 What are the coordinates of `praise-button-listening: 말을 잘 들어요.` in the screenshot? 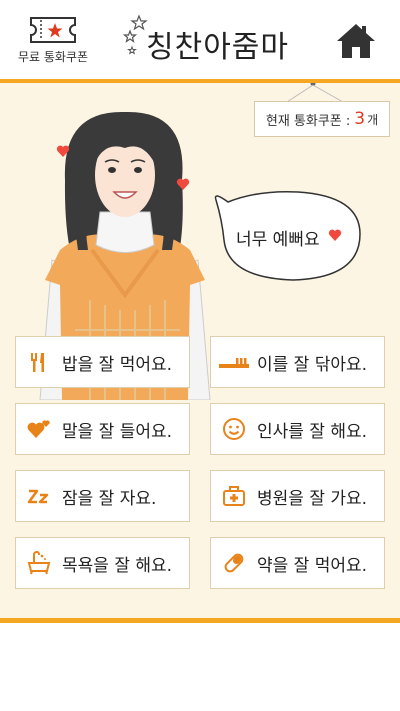 It's located at (102, 429).